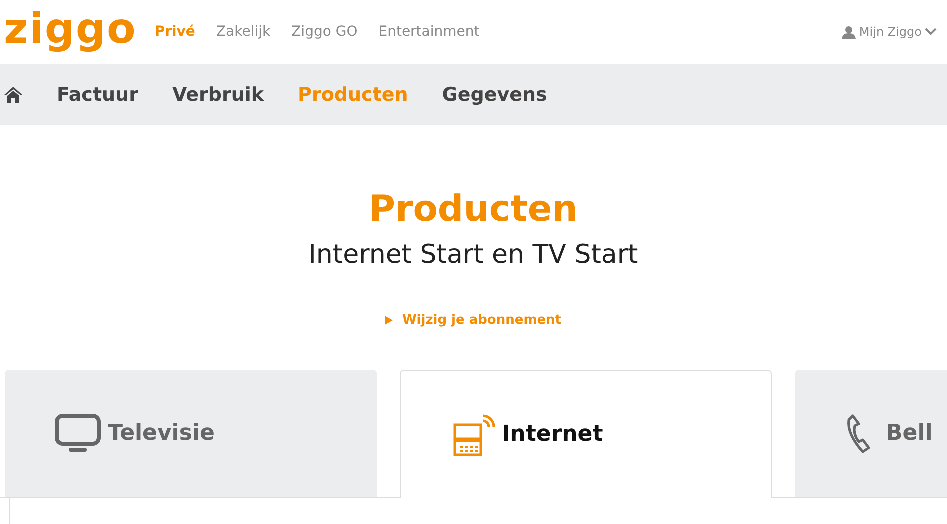  What do you see at coordinates (70, 29) in the screenshot?
I see `logo: ziggo` at bounding box center [70, 29].